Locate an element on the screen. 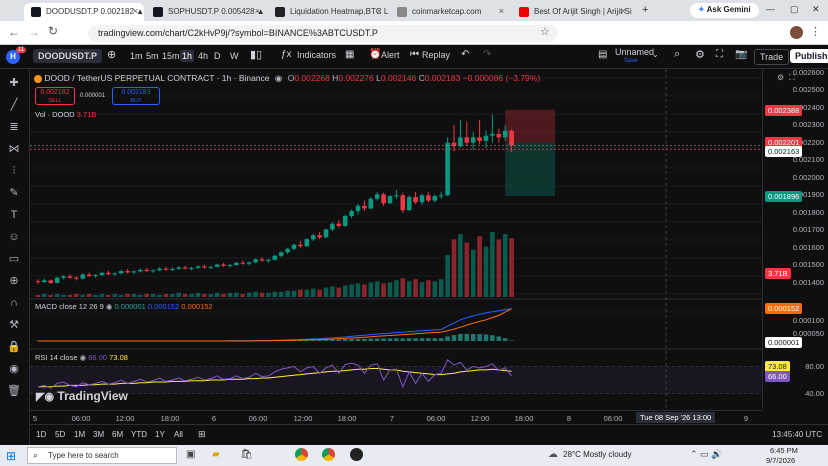 This screenshot has height=466, width=828. position-icon: ⫶ is located at coordinates (14, 171).